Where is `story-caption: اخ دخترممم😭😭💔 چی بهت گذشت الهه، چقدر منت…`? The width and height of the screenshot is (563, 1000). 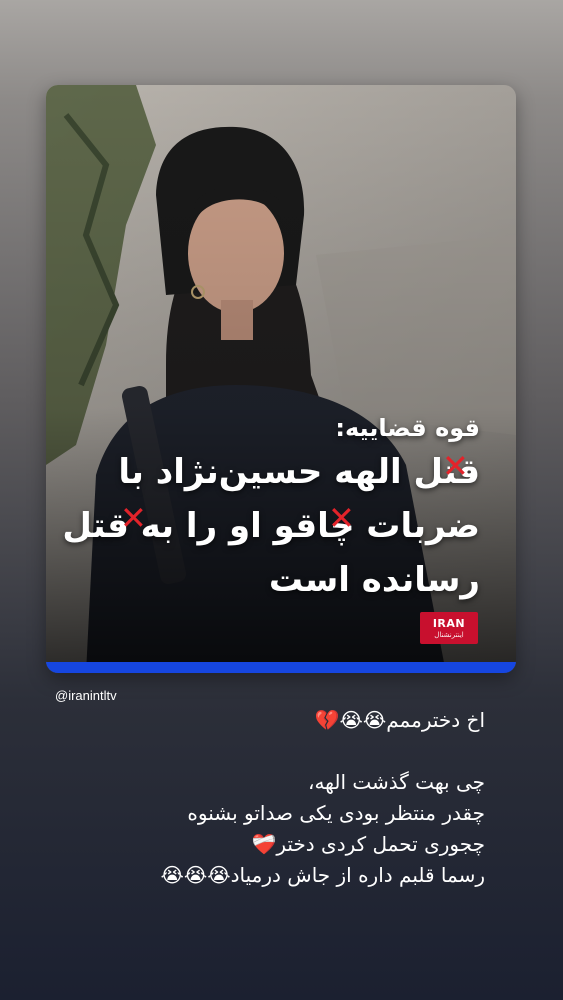
story-caption: اخ دخترممم😭😭💔 چی بهت گذشت الهه، چقدر منت… is located at coordinates (263, 798).